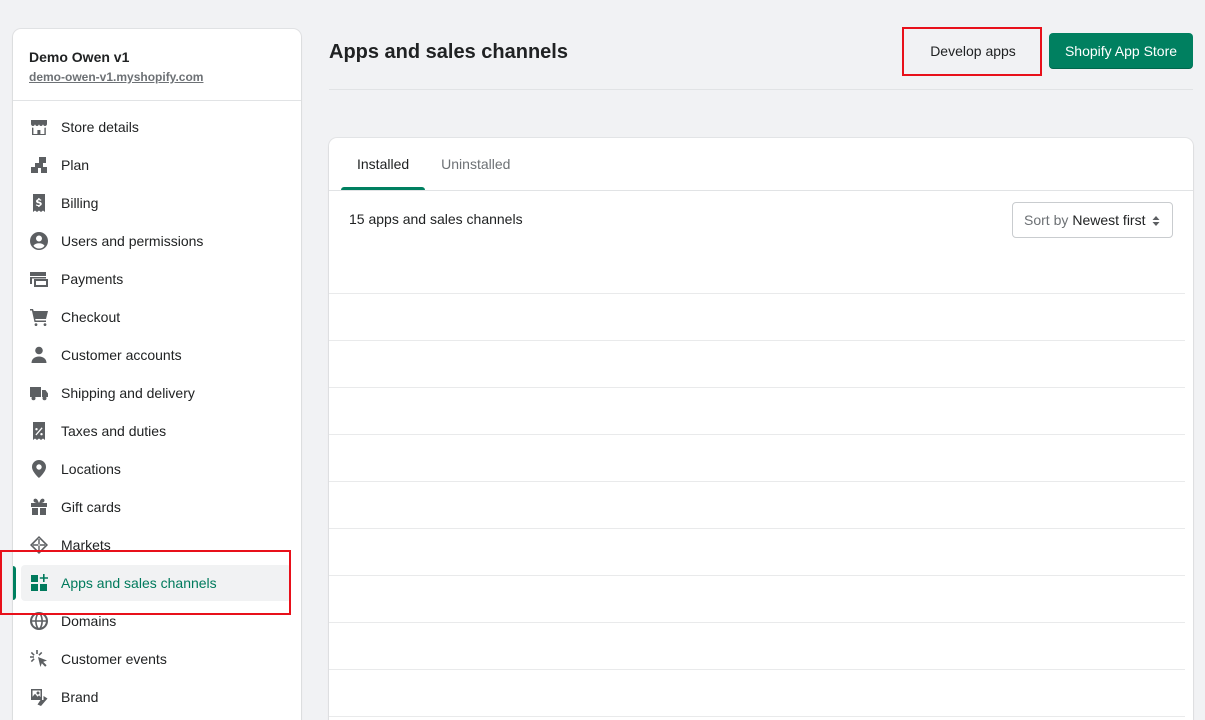 The image size is (1205, 720). I want to click on person-icon, so click(39, 355).